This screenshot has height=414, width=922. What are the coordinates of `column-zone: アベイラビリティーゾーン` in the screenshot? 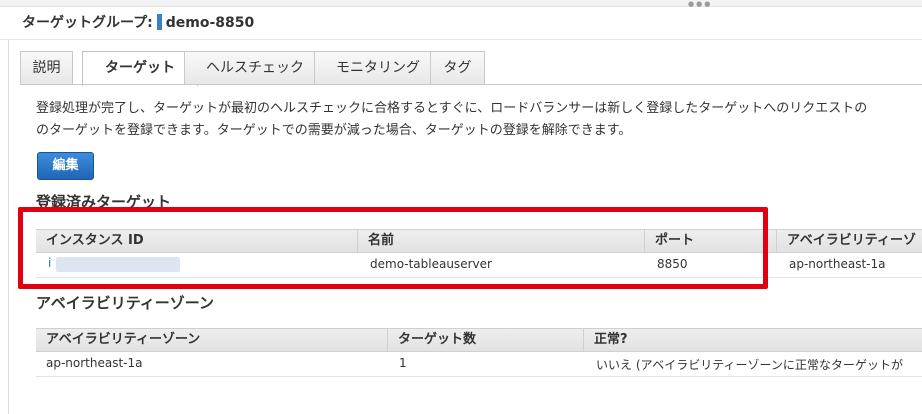 It's located at (212, 340).